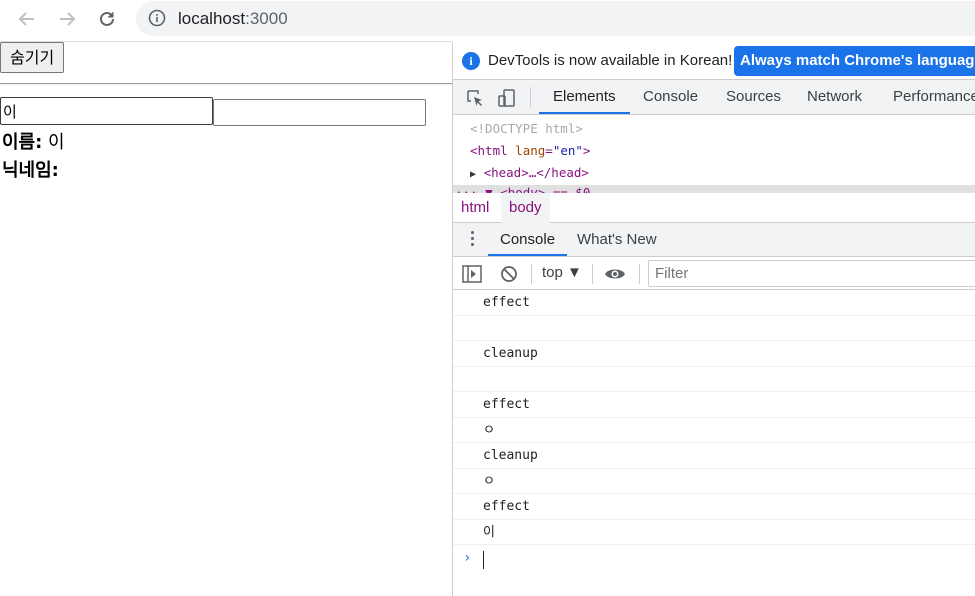 The width and height of the screenshot is (975, 596). I want to click on doctype-node: <!DOCTYPE html>, so click(526, 128).